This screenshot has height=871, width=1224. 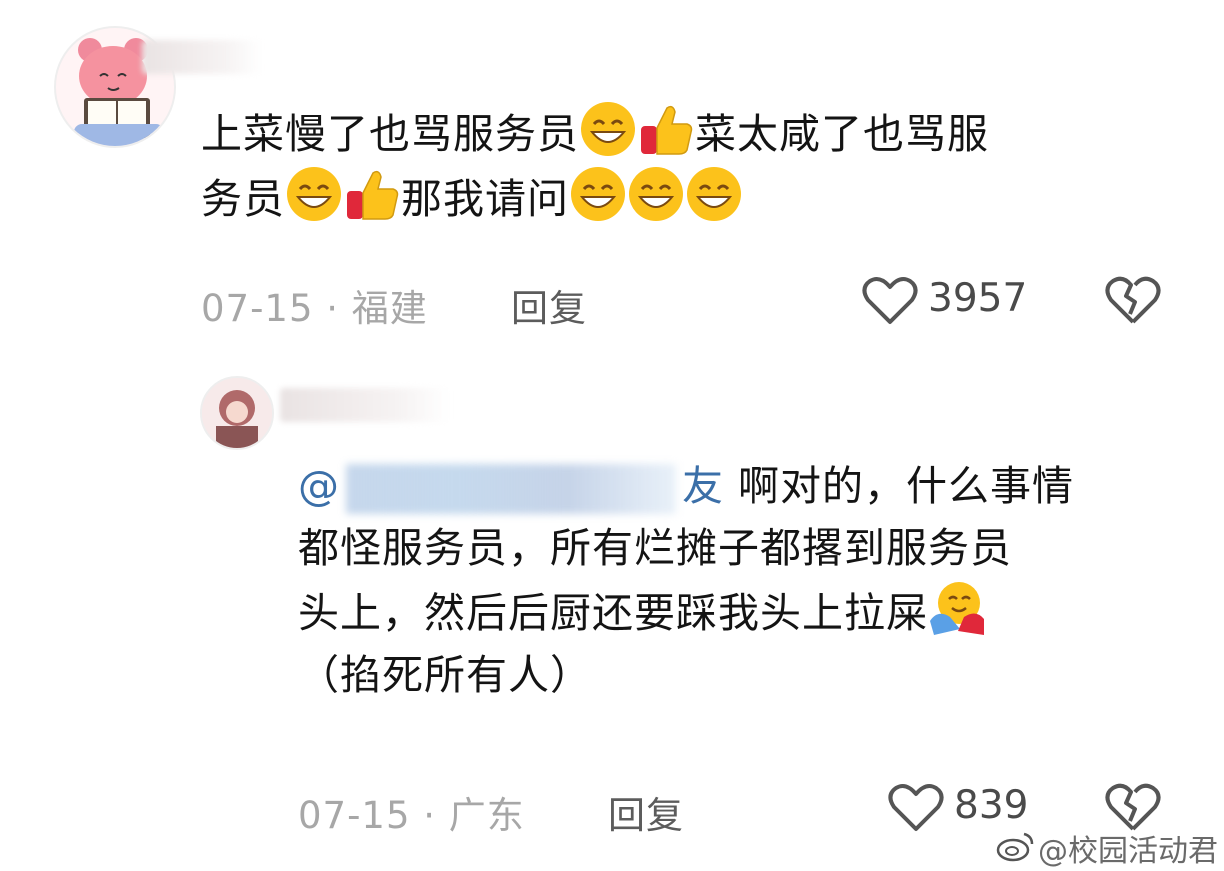 I want to click on comment-text-part: 啊对的，什么事情, so click(x=906, y=486).